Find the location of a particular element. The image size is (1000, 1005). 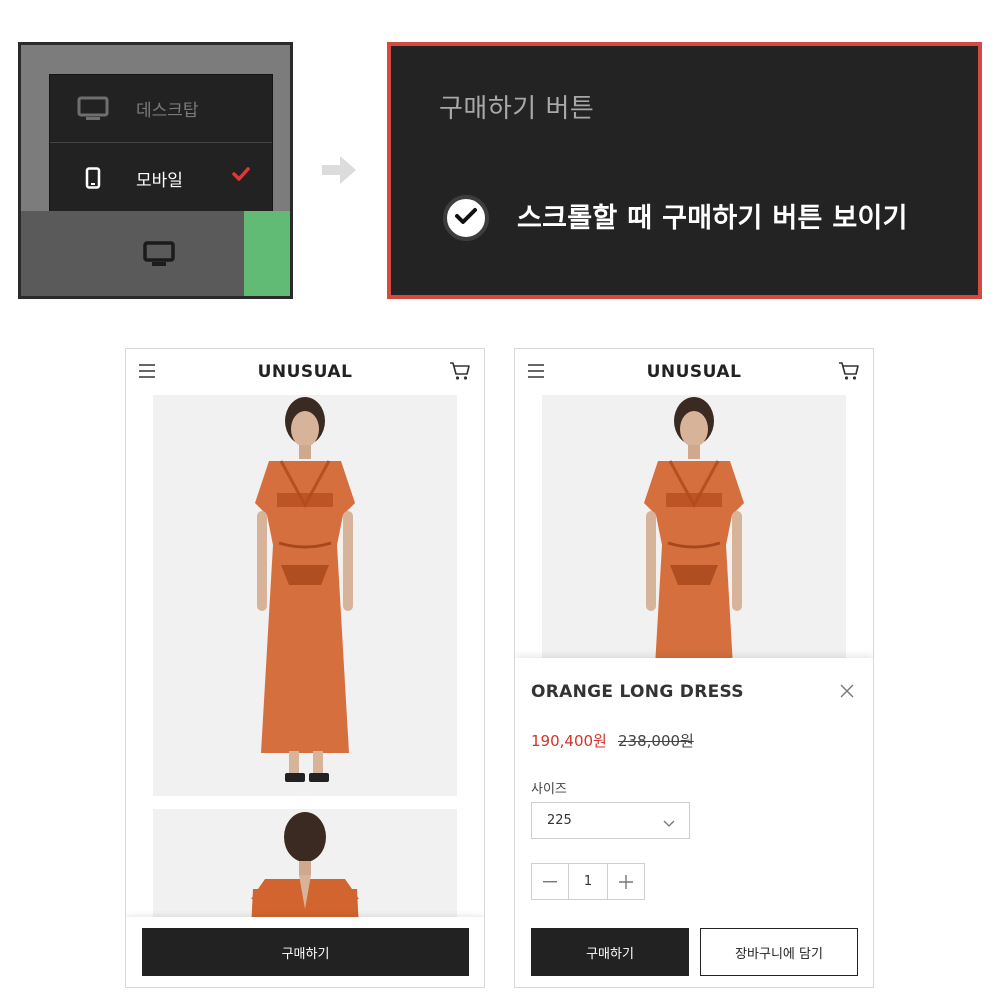

chevron-down-icon is located at coordinates (669, 824).